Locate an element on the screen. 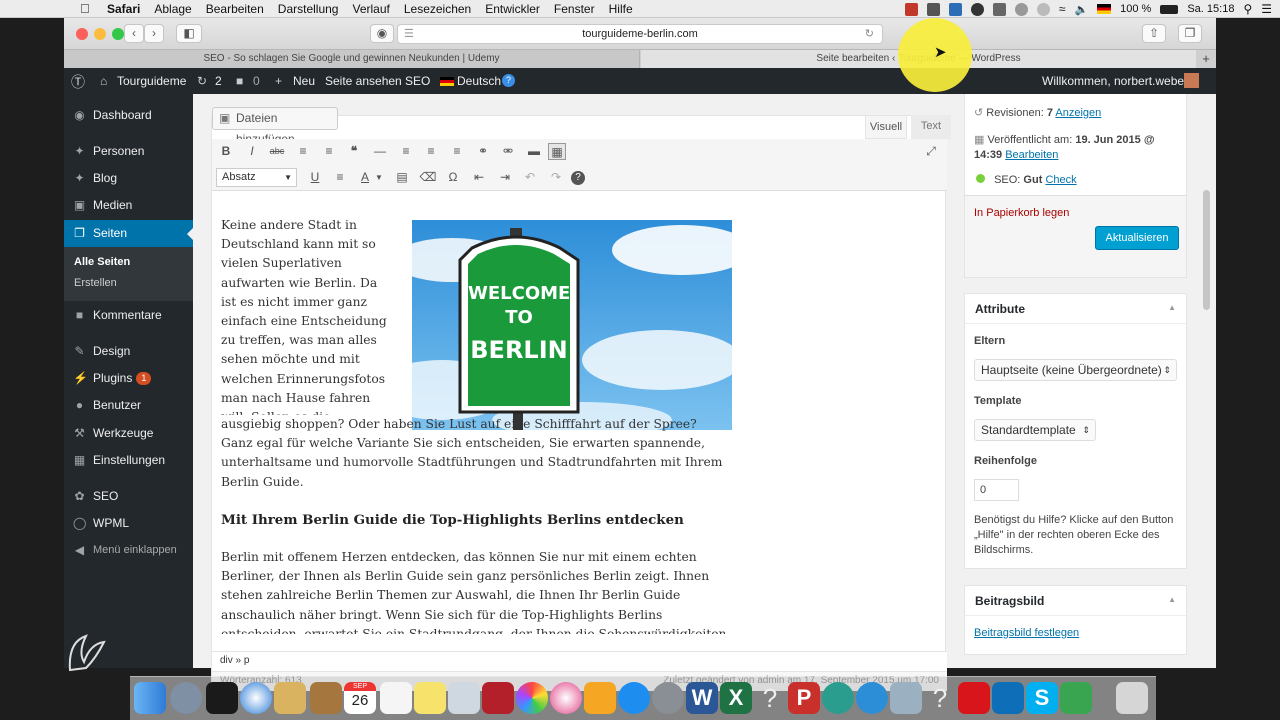  address-bar: ☰ tourguideme-berlin.com ↻ is located at coordinates (640, 34).